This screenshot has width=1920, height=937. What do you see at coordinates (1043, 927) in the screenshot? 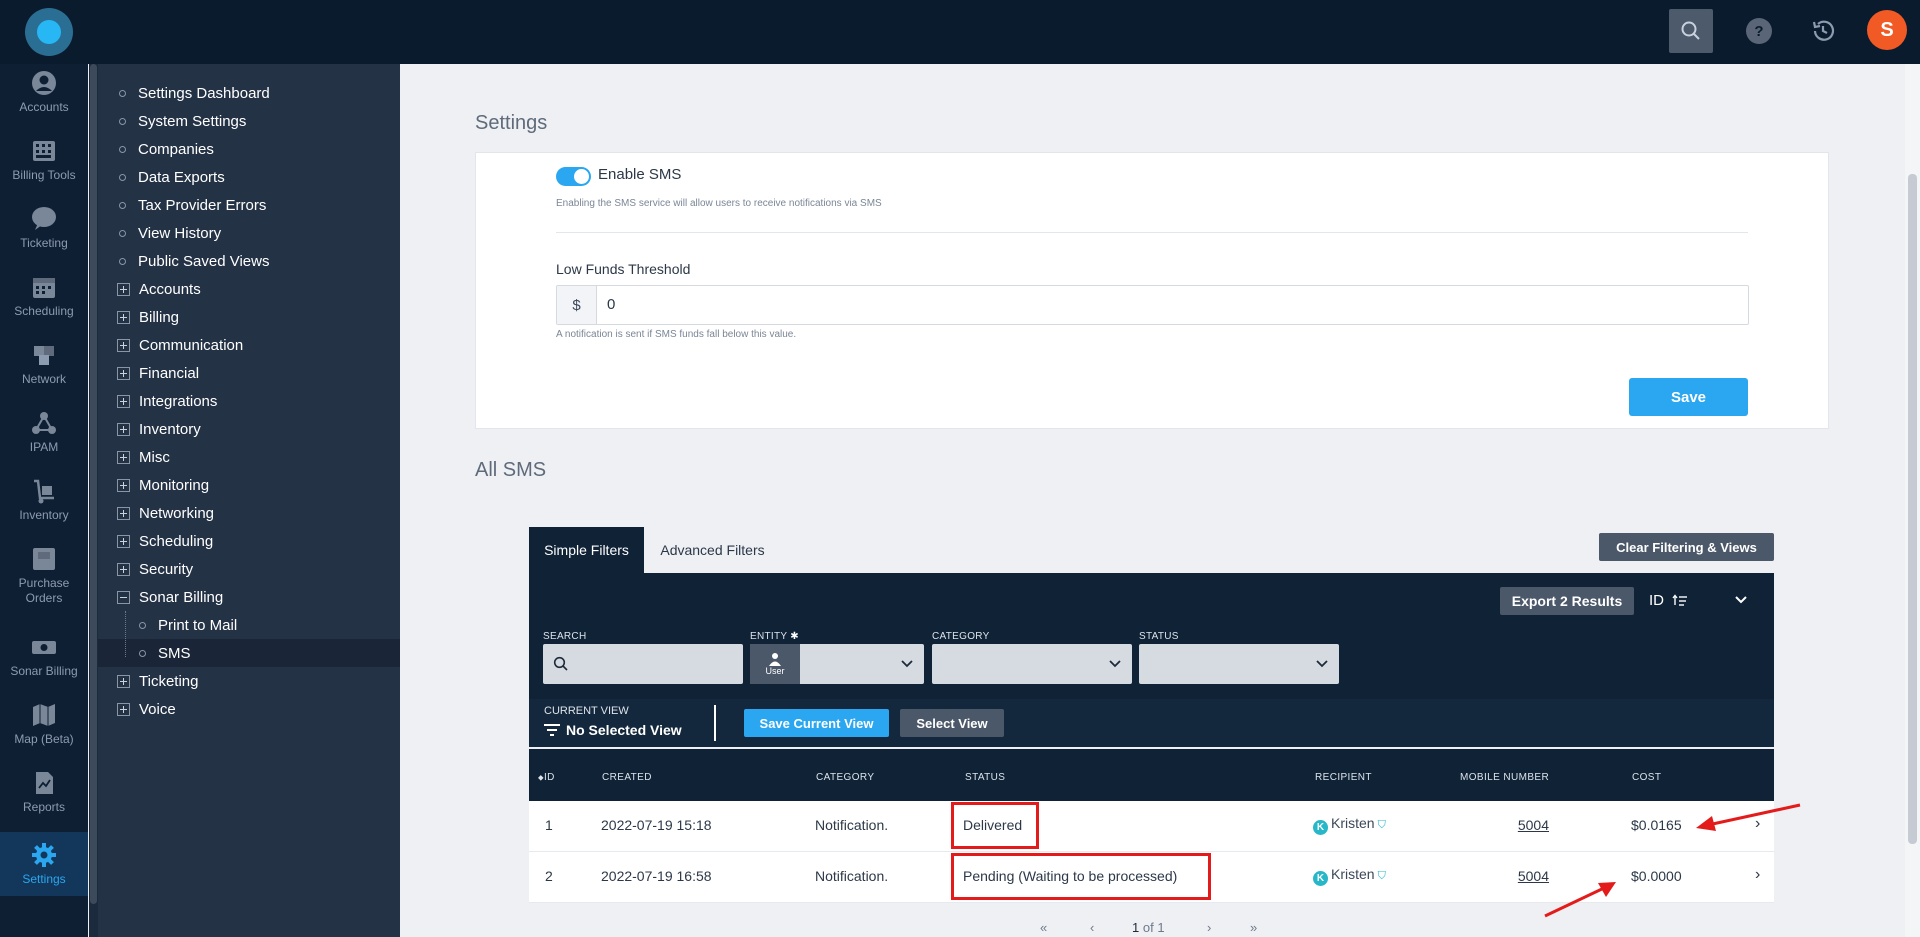
I see `pager-first-button: «` at bounding box center [1043, 927].